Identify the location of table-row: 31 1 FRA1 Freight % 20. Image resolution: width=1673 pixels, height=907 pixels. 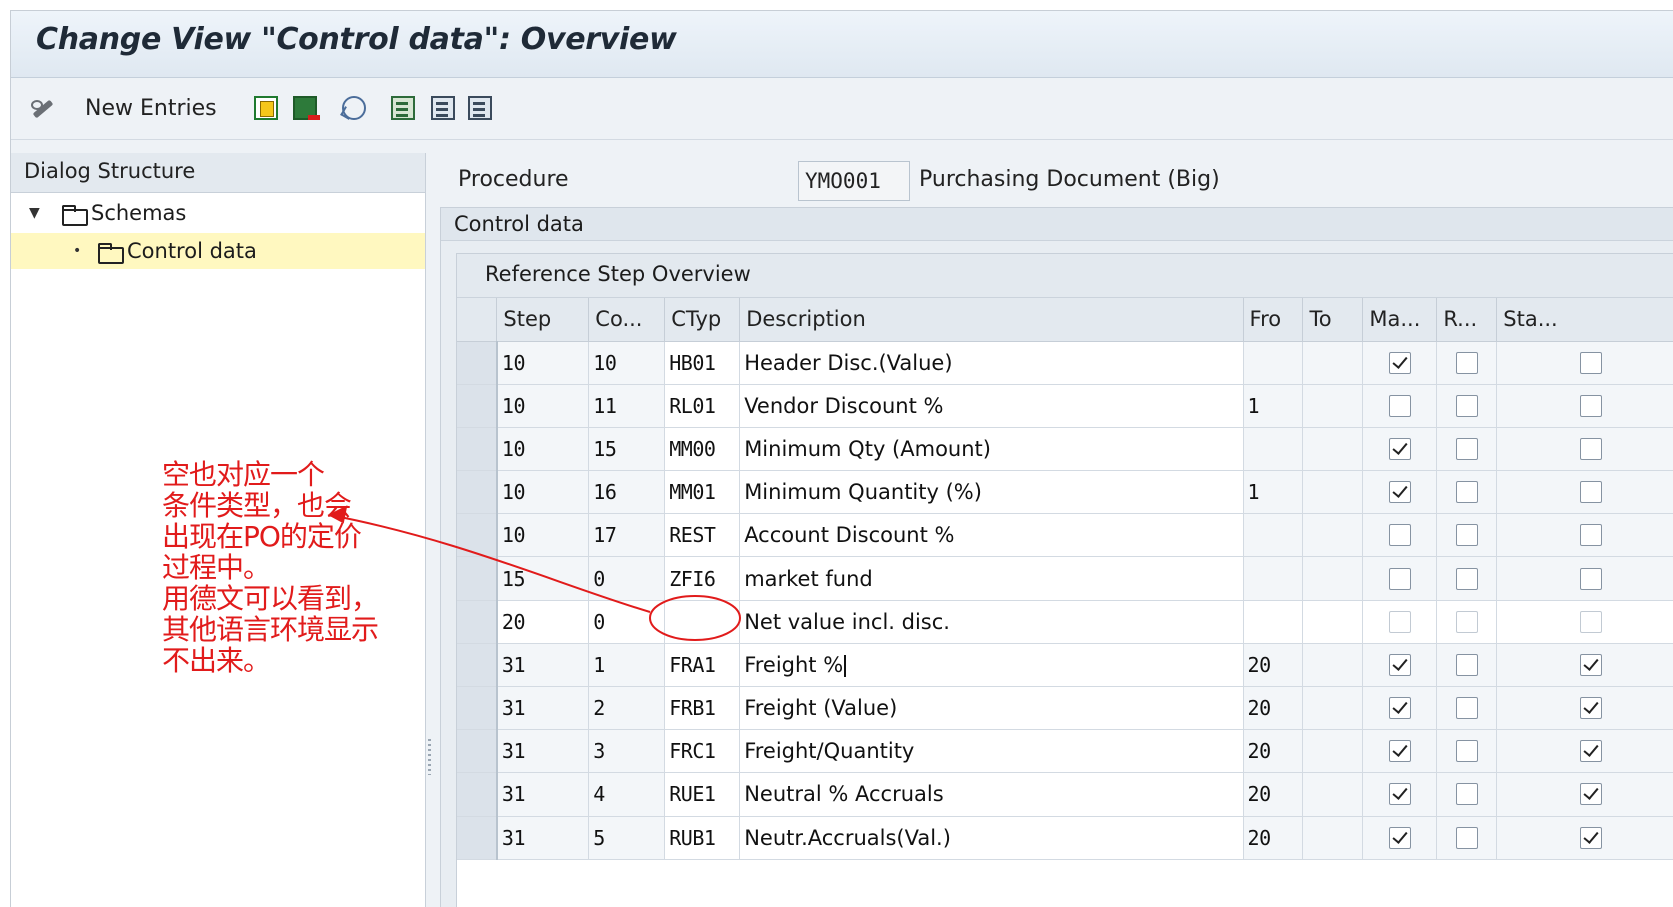
(1065, 665).